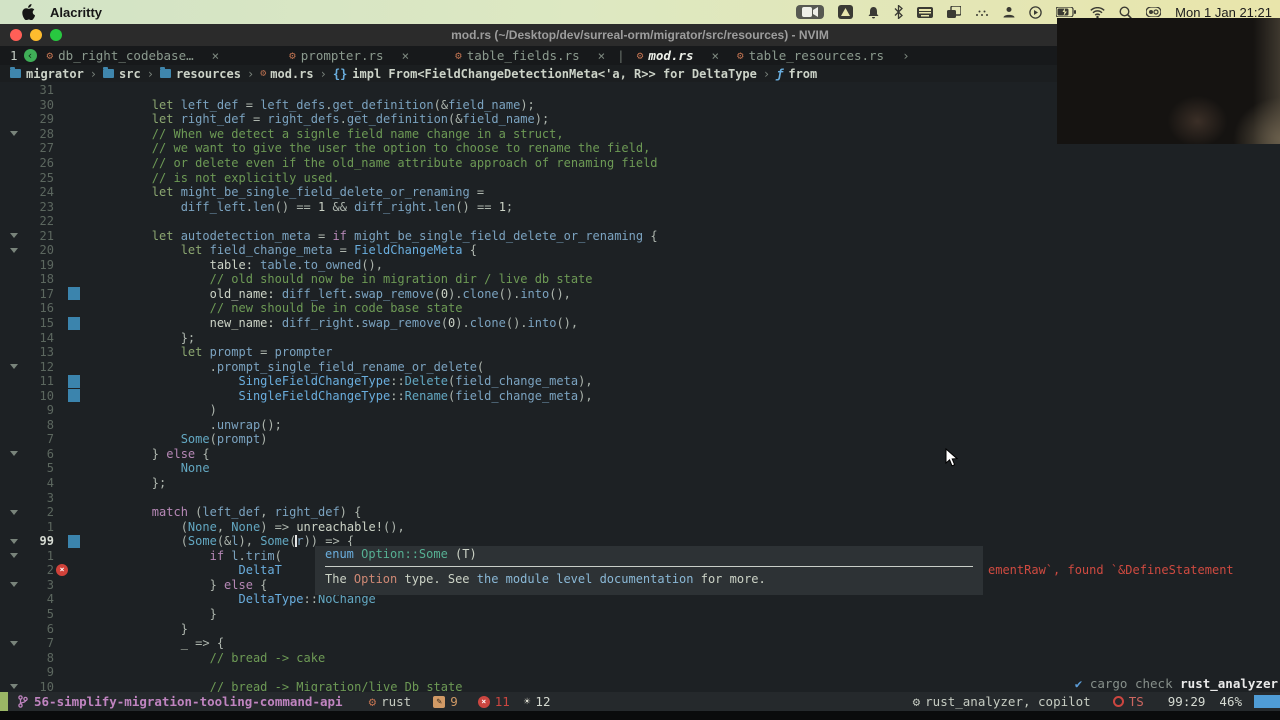  I want to click on battery-charging-icon, so click(1066, 12).